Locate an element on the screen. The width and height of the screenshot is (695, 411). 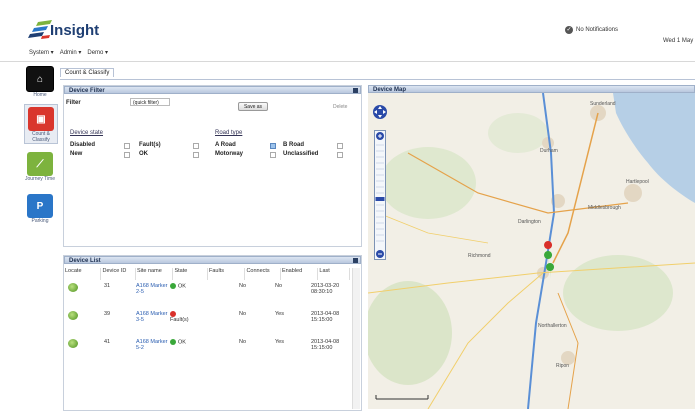
device-list-header: Device List is located at coordinates (212, 260).